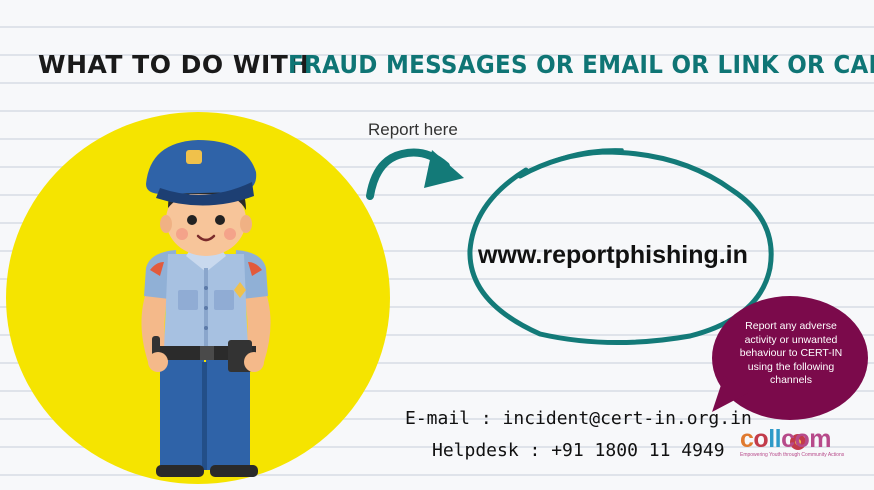 This screenshot has height=490, width=874. Describe the element at coordinates (174, 64) in the screenshot. I see `headline-part-1: WHAT TO DO WITH` at that location.